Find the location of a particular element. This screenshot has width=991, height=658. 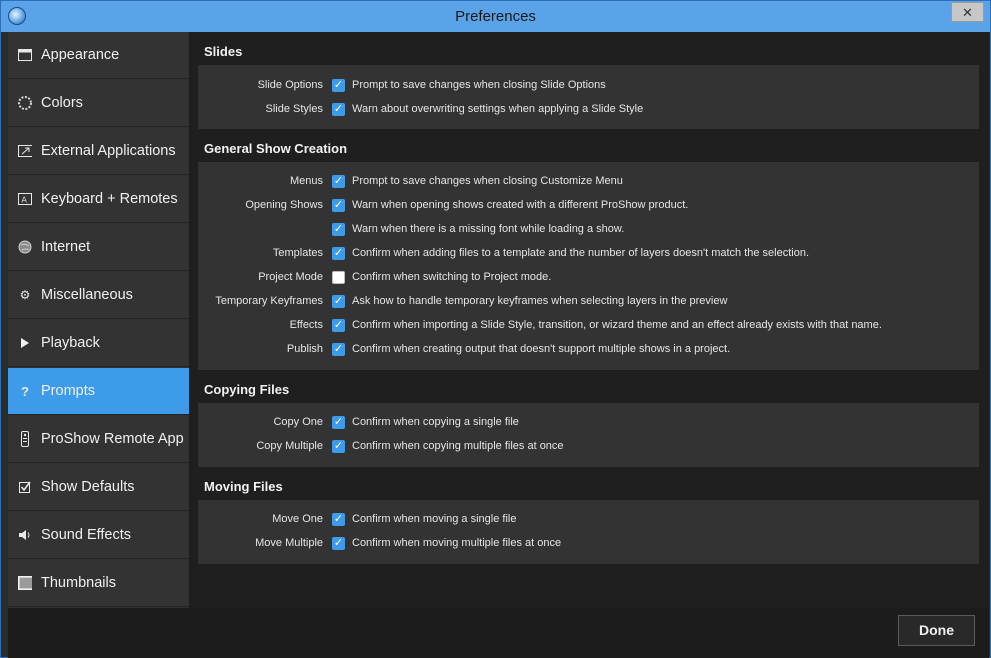

sidebar-item-external-applications: External Applications is located at coordinates (98, 151).